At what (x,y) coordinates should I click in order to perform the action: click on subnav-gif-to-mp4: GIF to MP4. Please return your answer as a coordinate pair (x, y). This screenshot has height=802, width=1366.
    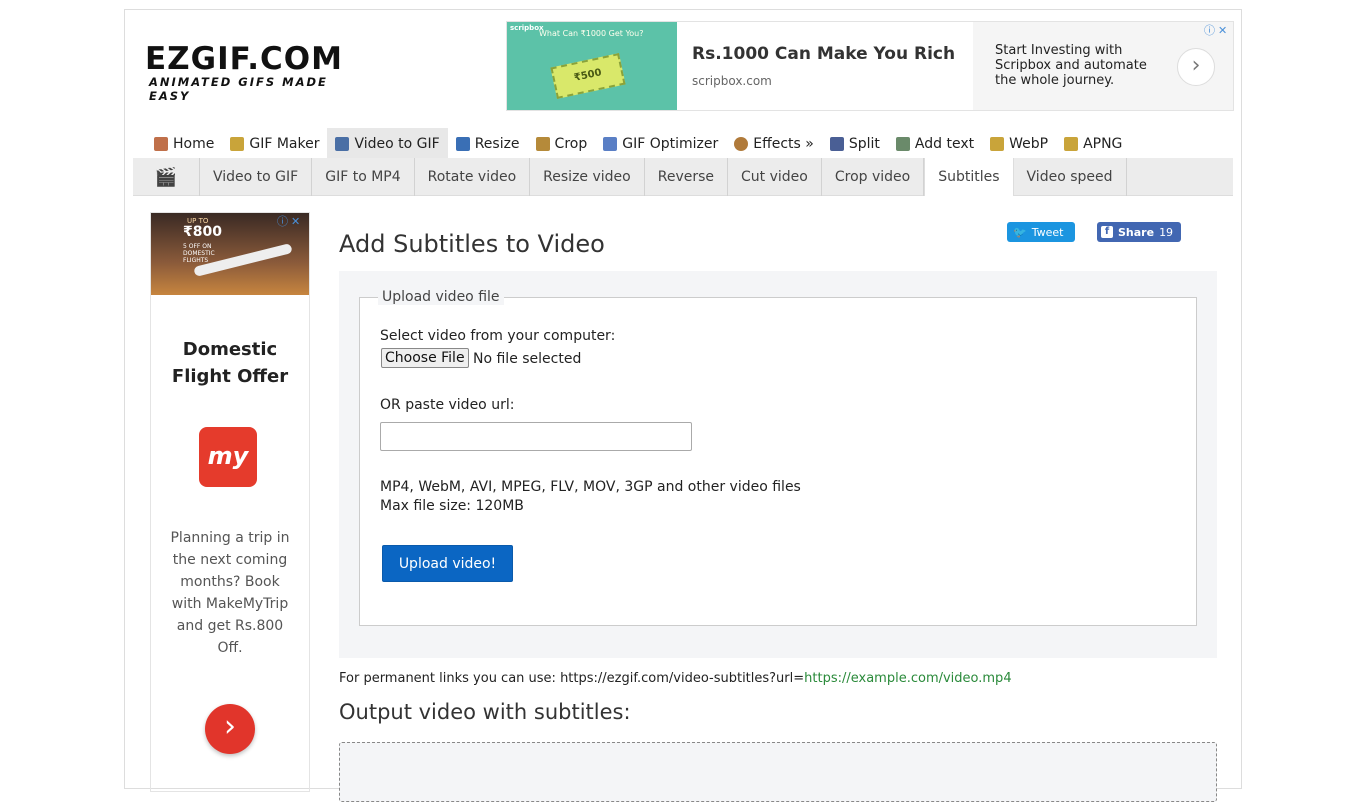
    Looking at the image, I should click on (363, 177).